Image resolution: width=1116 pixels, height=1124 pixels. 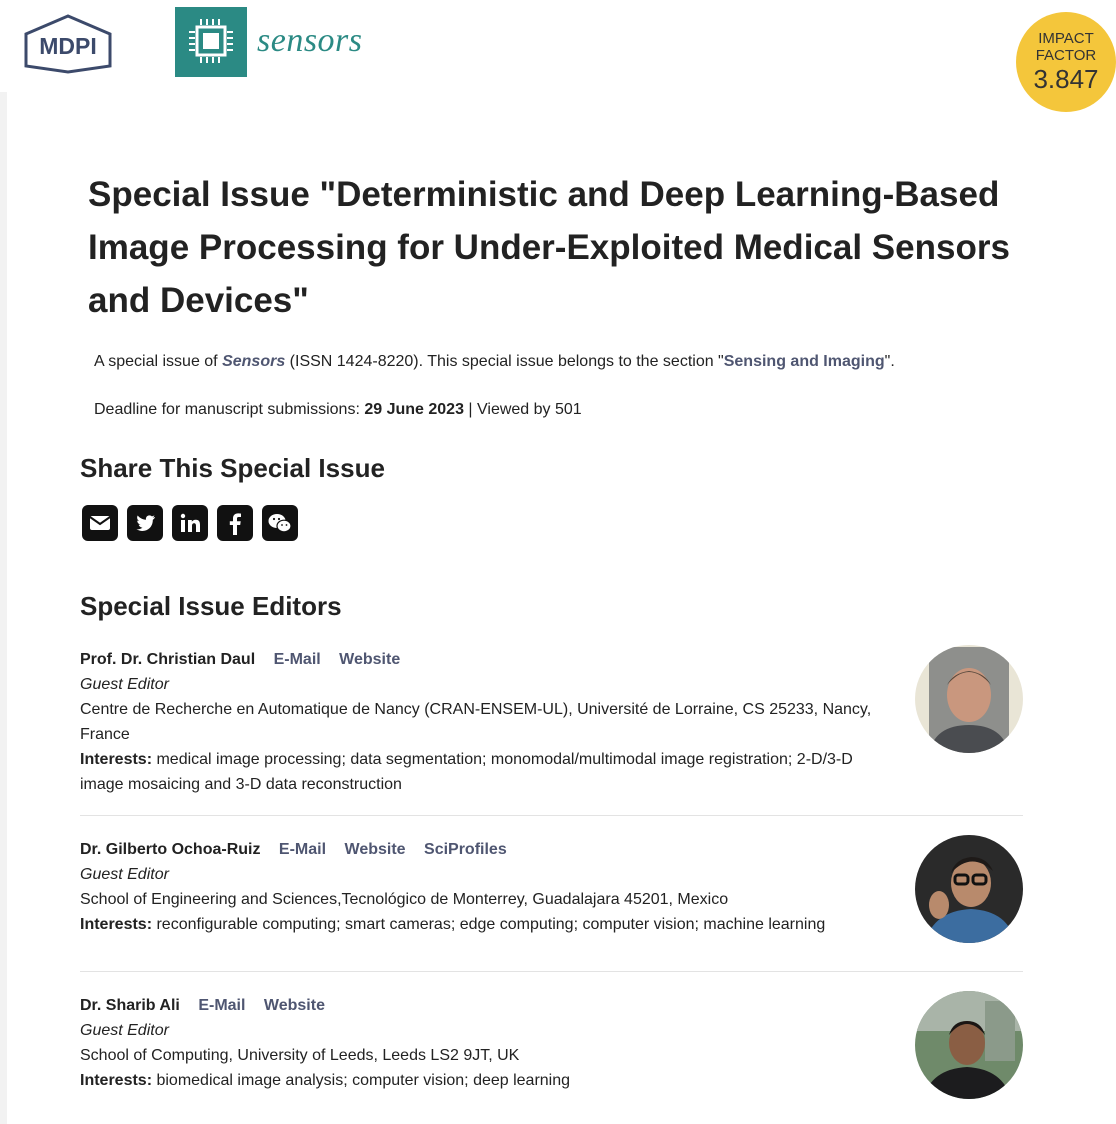 What do you see at coordinates (490, 659) in the screenshot?
I see `editor-name-line: Prof. Dr. Christian Daul E-Mail Website` at bounding box center [490, 659].